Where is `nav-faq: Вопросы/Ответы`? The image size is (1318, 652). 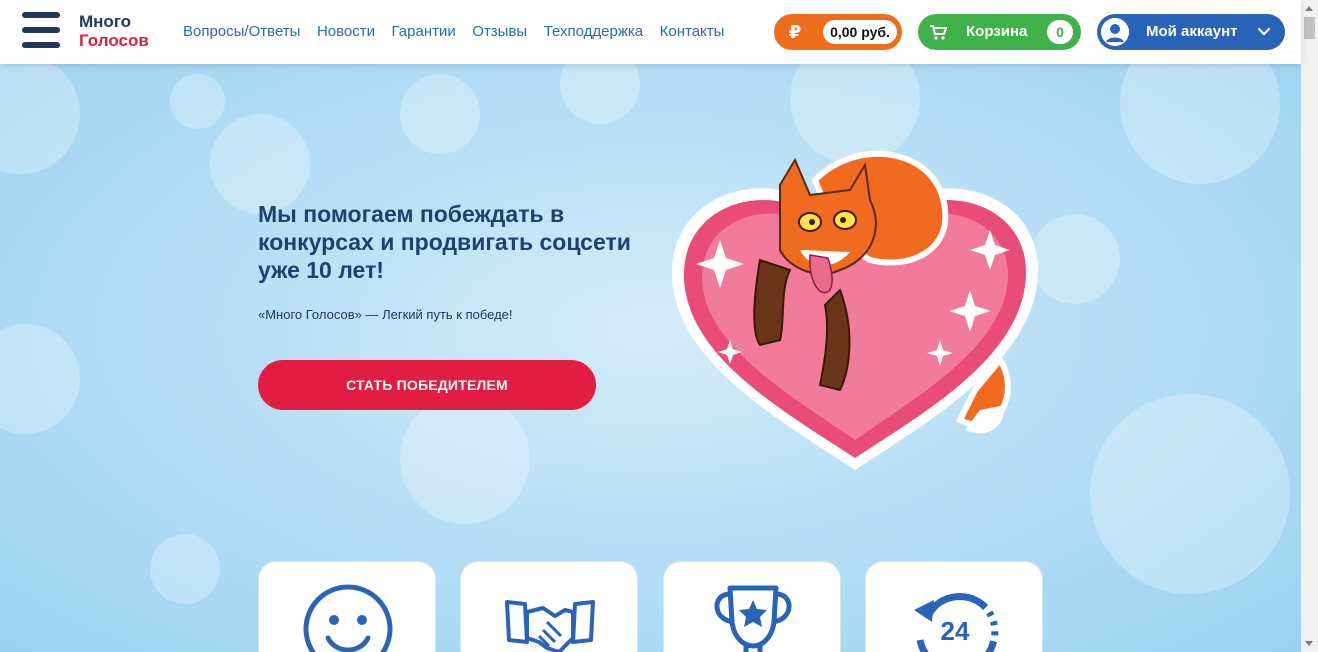 nav-faq: Вопросы/Ответы is located at coordinates (241, 31).